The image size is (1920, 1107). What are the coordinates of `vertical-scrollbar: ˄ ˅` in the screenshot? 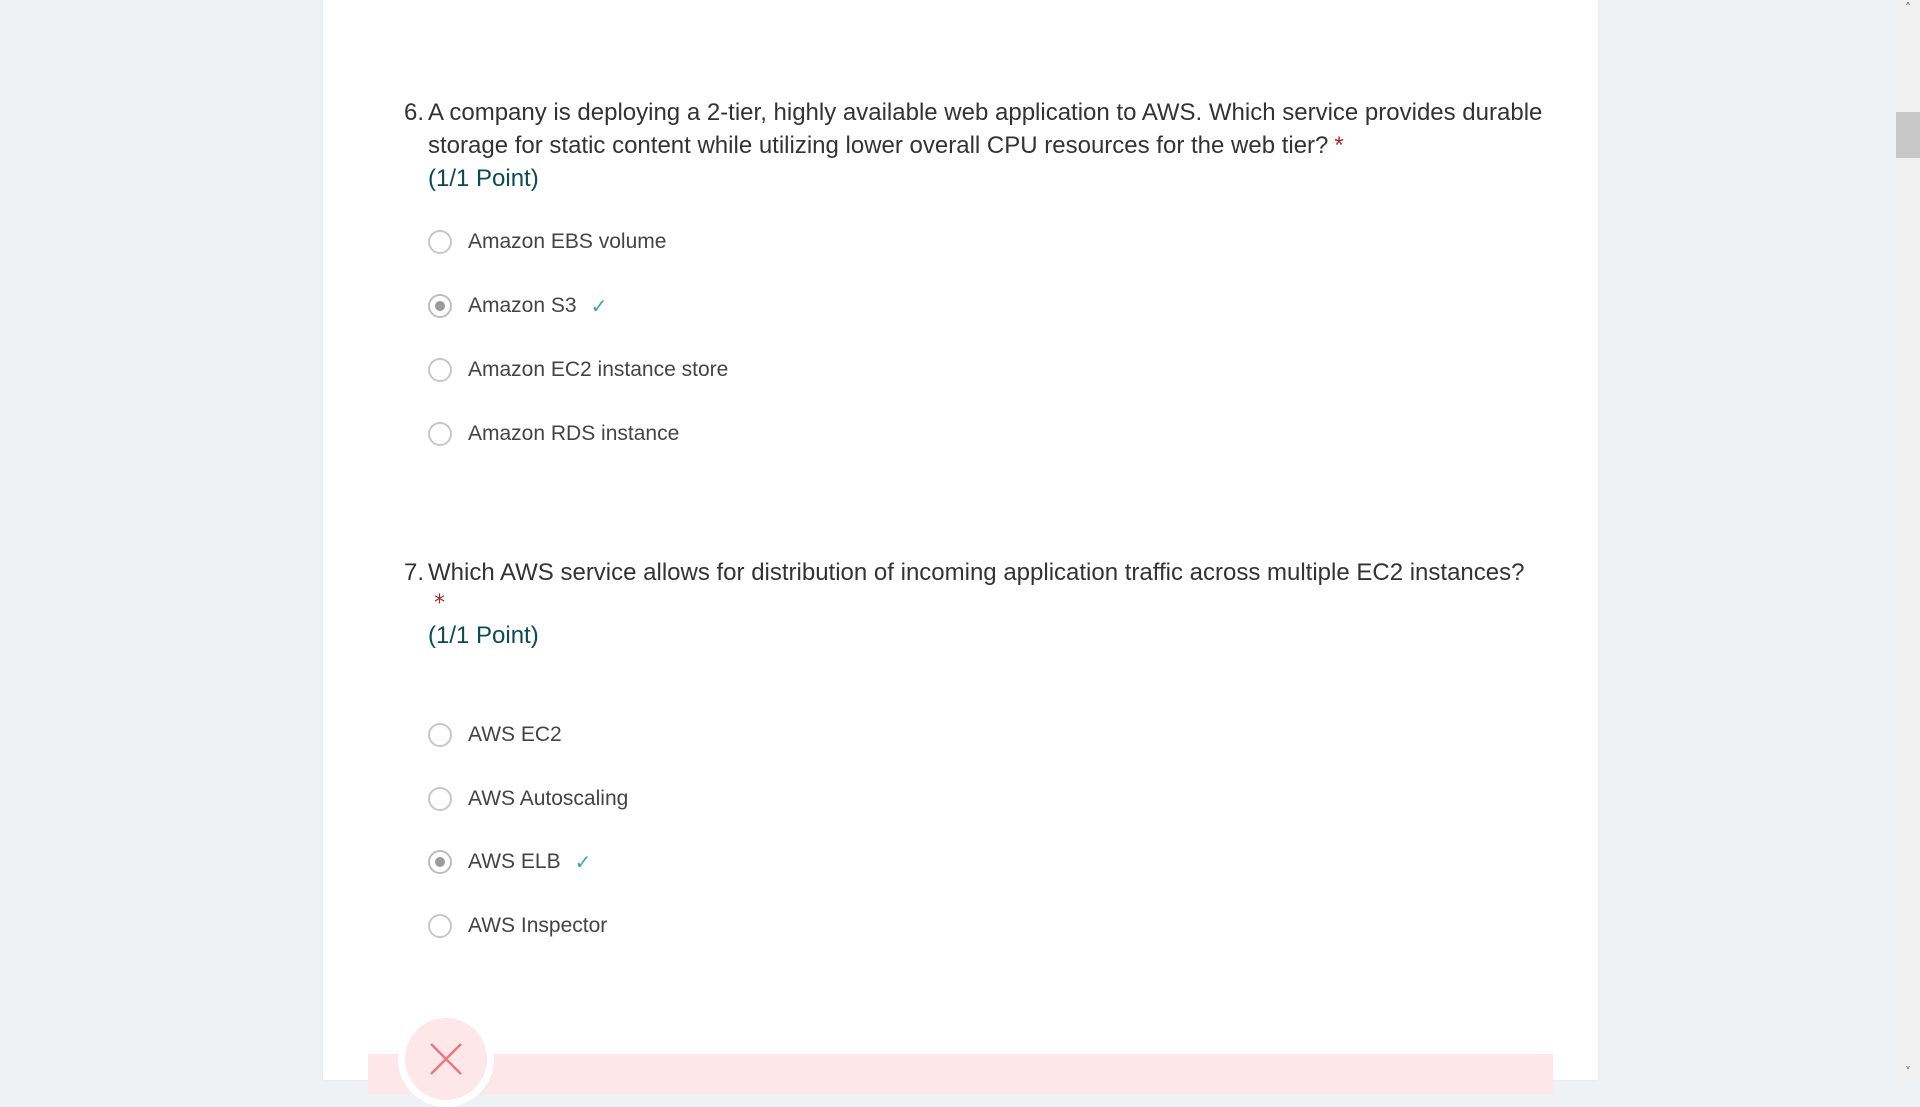 It's located at (1908, 540).